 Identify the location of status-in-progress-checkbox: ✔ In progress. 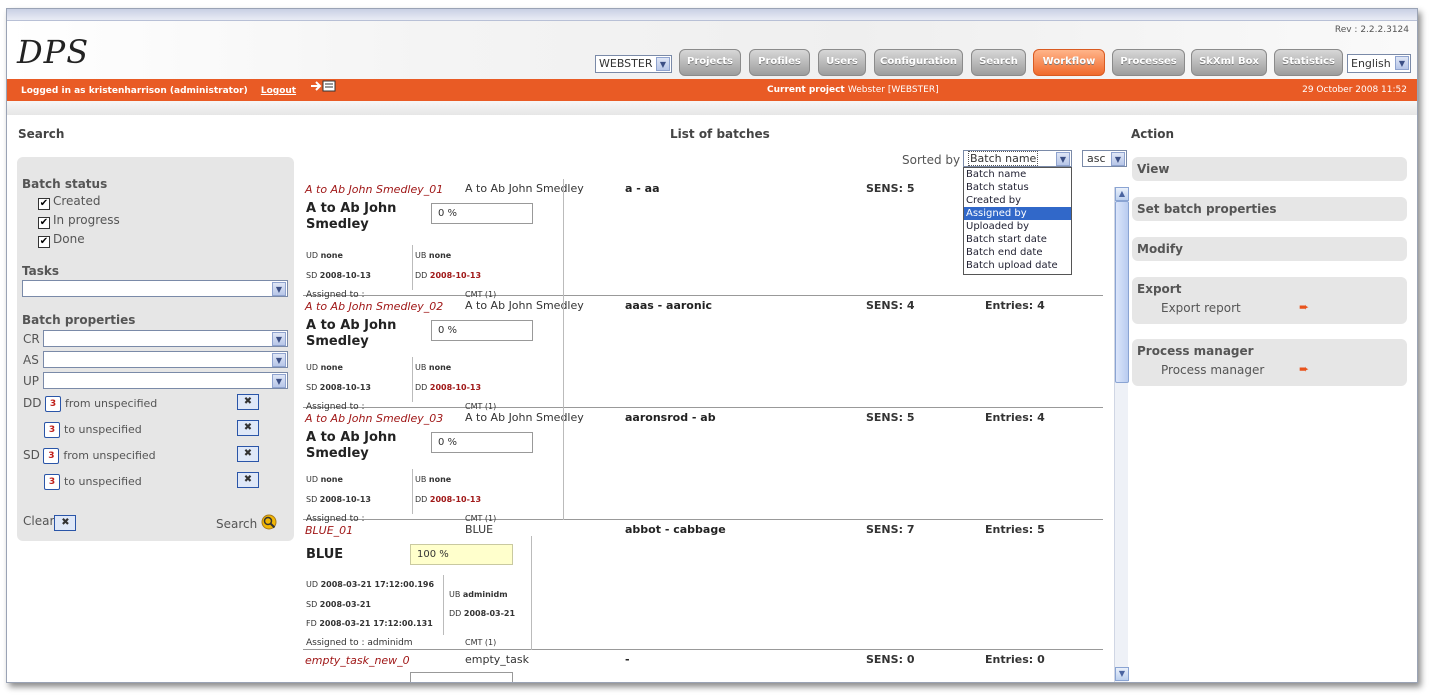
(79, 221).